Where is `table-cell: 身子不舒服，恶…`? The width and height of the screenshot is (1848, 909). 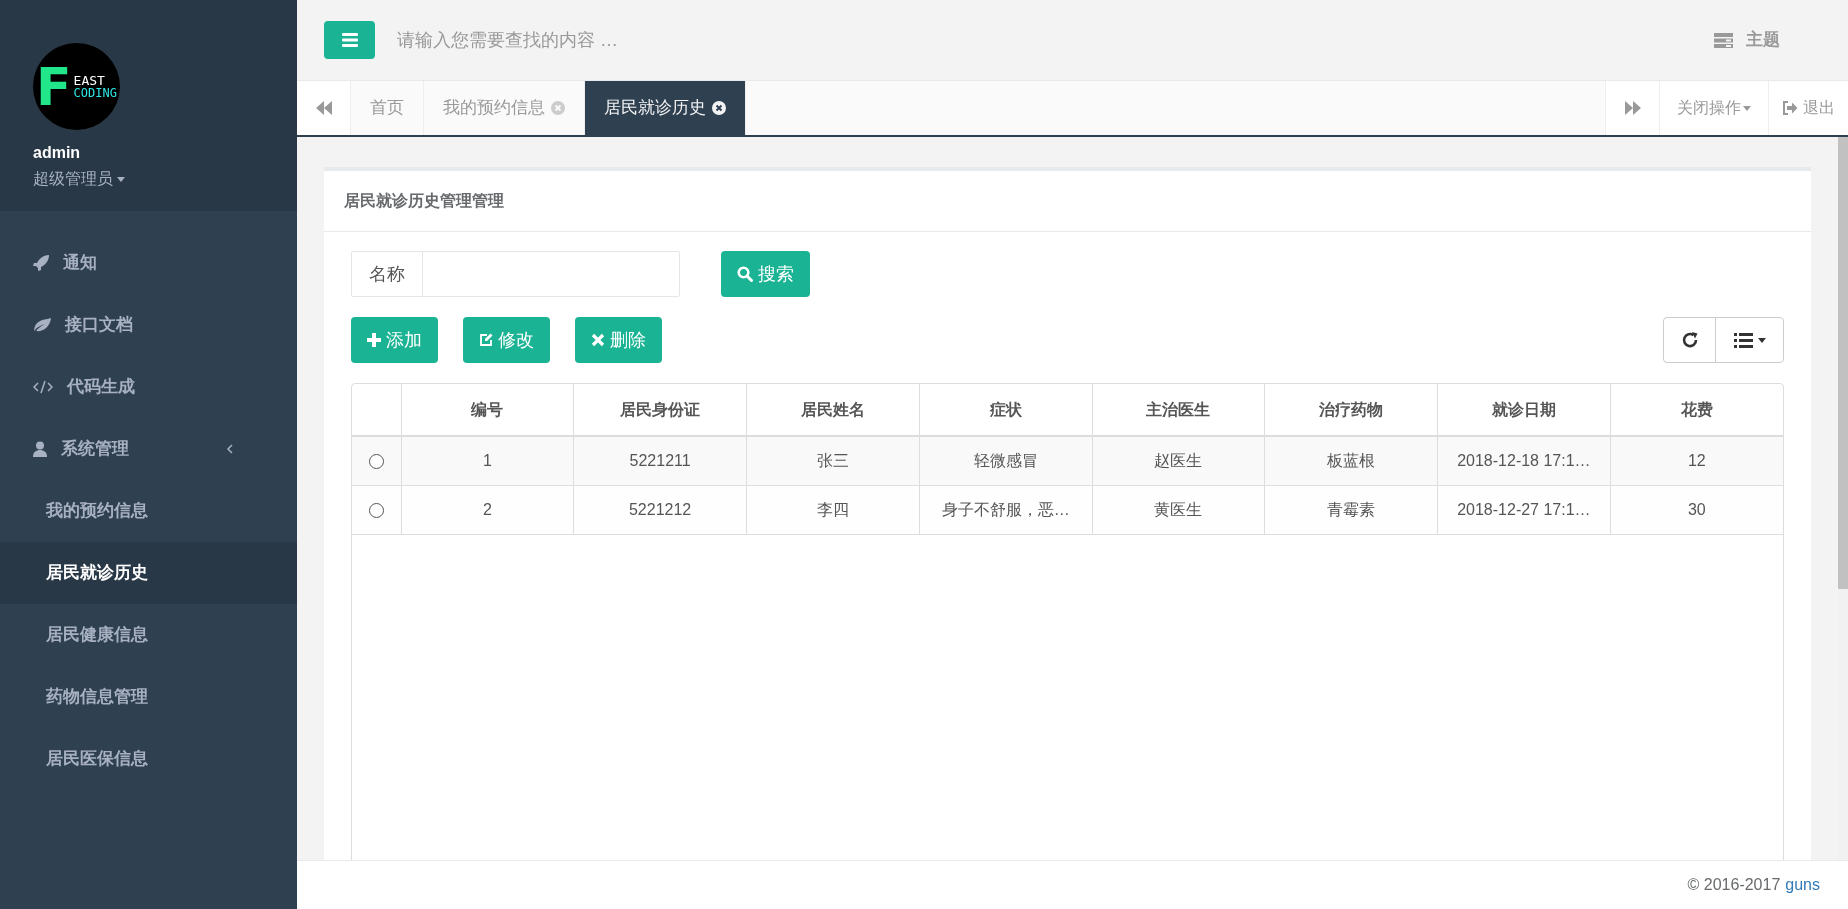 table-cell: 身子不舒服，恶… is located at coordinates (1005, 509).